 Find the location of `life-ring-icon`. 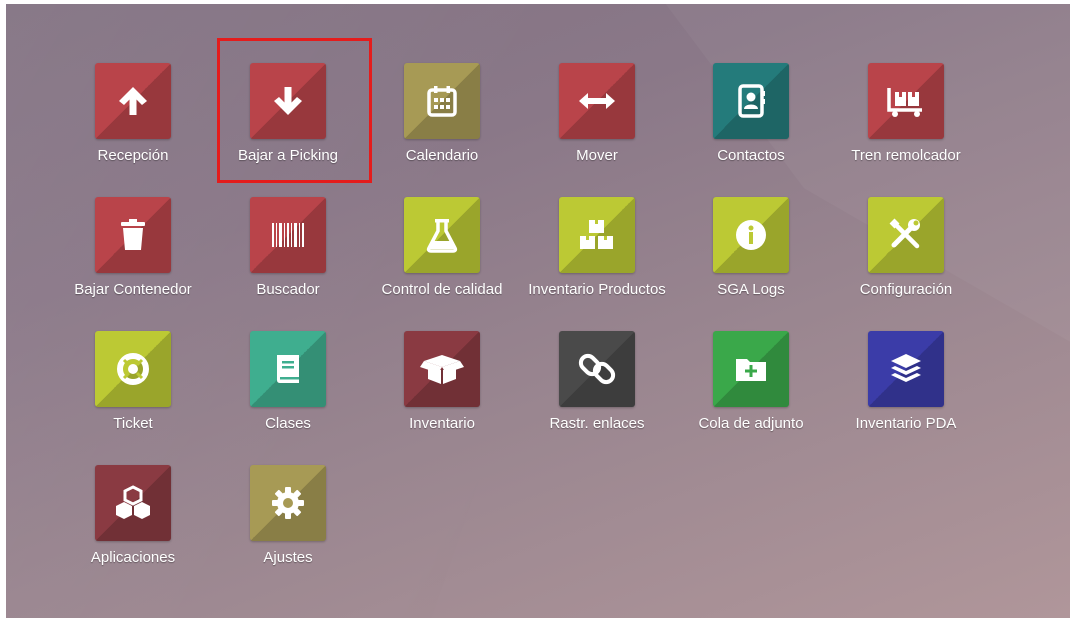

life-ring-icon is located at coordinates (133, 369).